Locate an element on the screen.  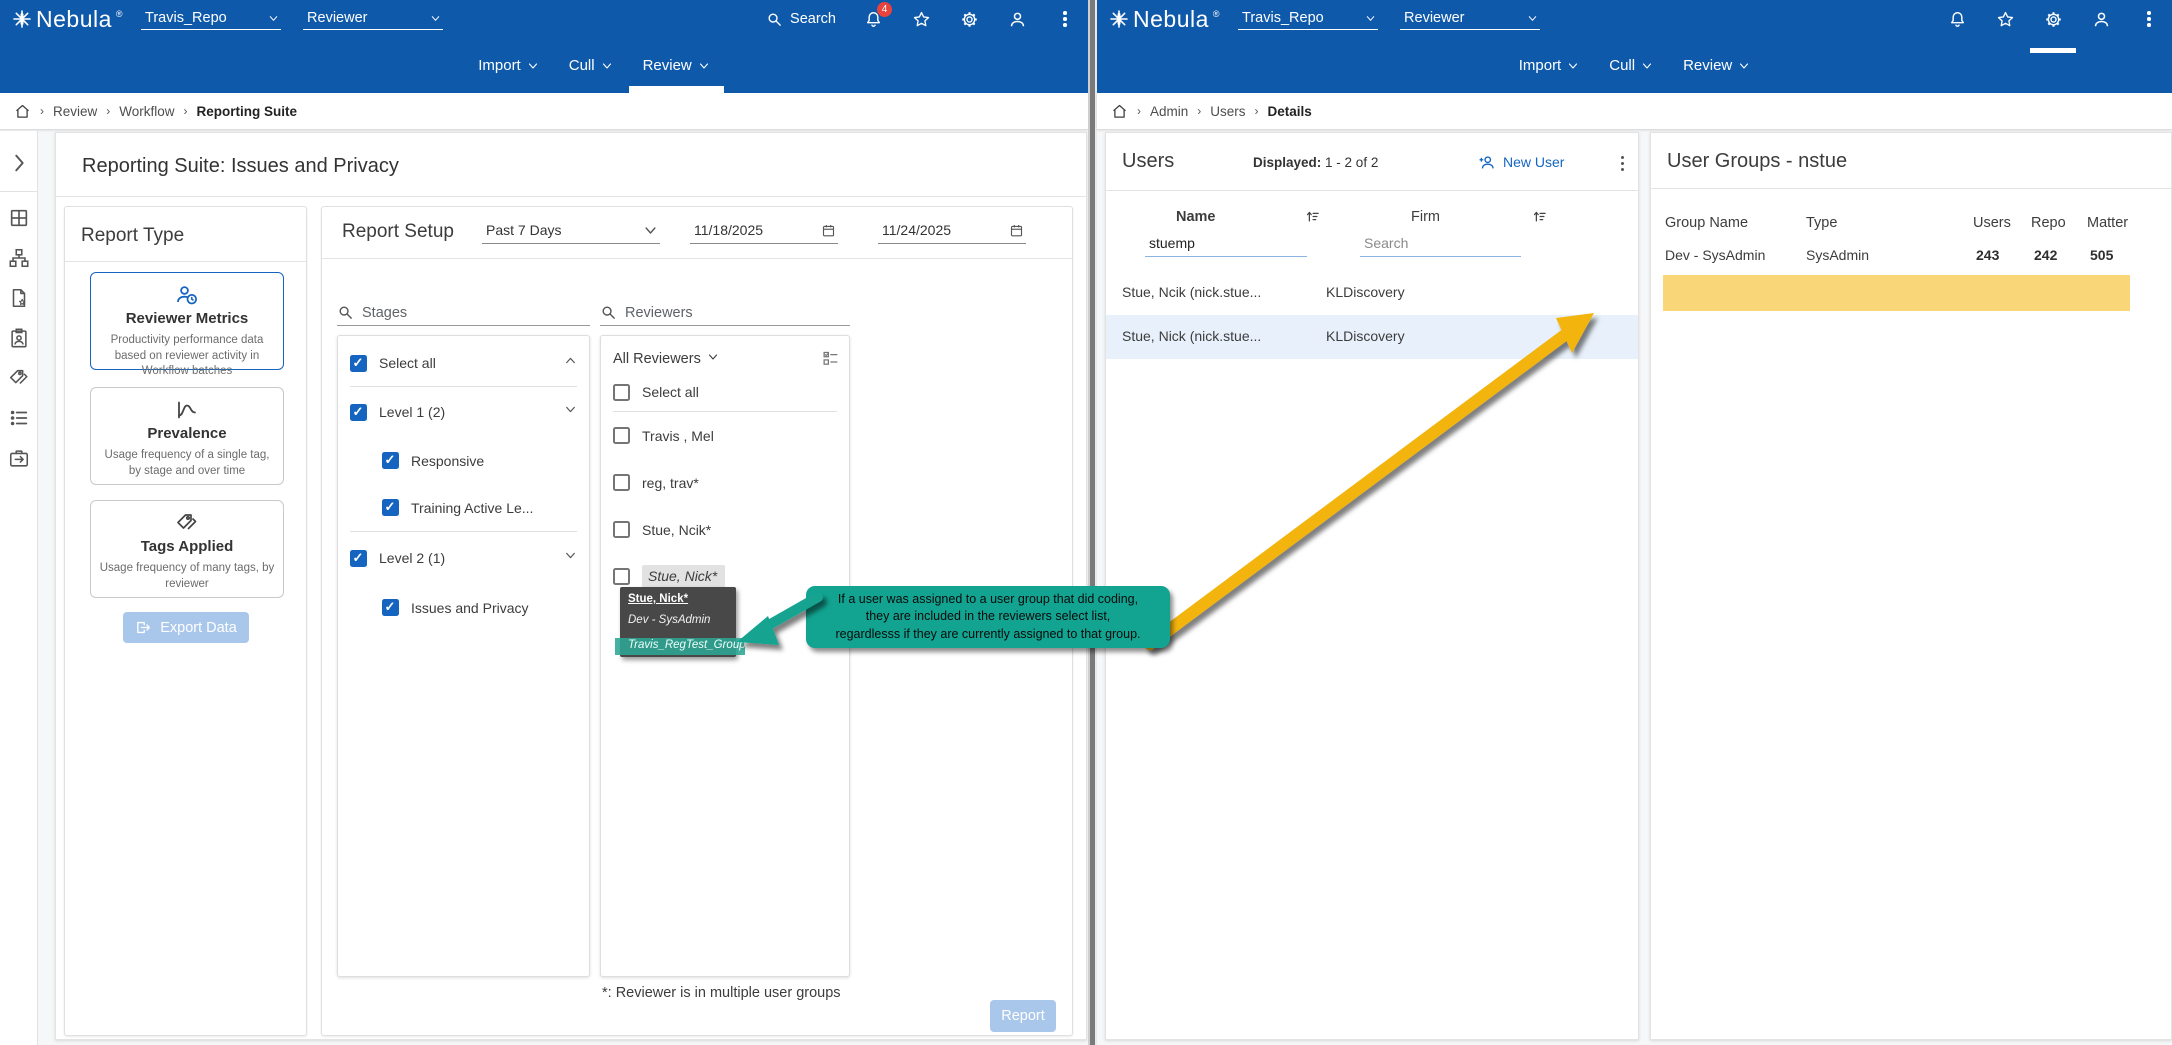
name-filter-input is located at coordinates (1226, 244).